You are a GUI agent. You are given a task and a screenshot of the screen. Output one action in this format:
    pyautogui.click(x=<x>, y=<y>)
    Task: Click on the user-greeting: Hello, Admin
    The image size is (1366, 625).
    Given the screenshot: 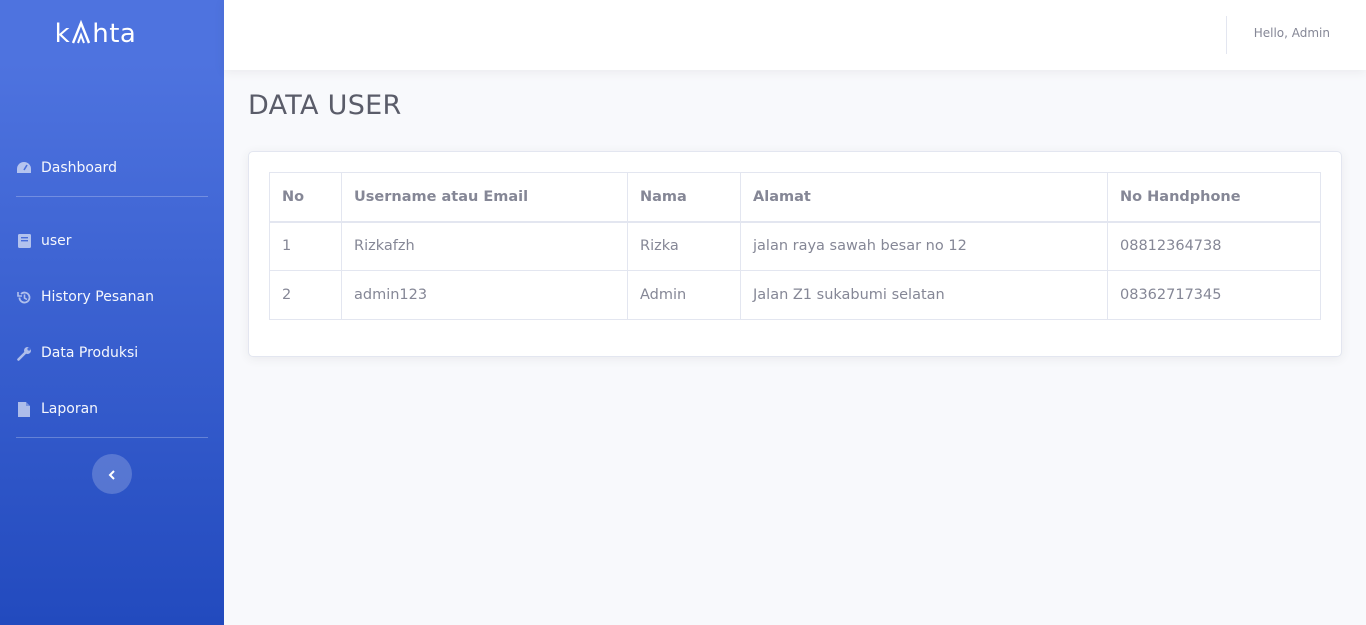 What is the action you would take?
    pyautogui.click(x=1292, y=33)
    